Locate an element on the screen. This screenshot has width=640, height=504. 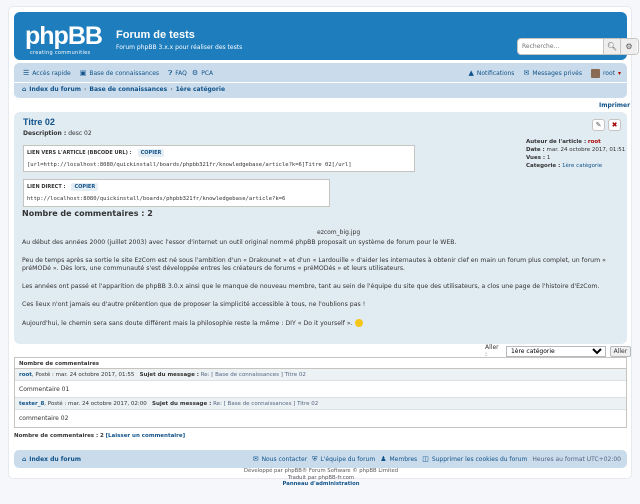
quick-access-link: ☰ Accès rapide is located at coordinates (47, 73).